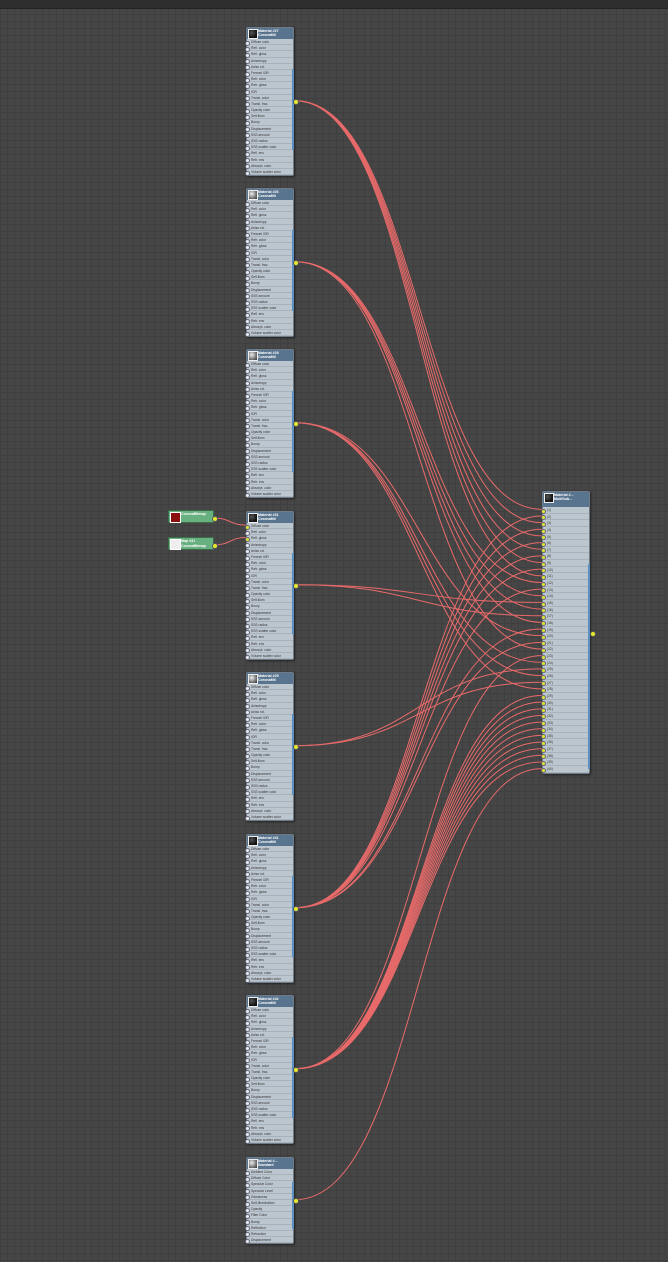 The height and width of the screenshot is (1262, 668). I want to click on sub-slot: (1), so click(565, 510).